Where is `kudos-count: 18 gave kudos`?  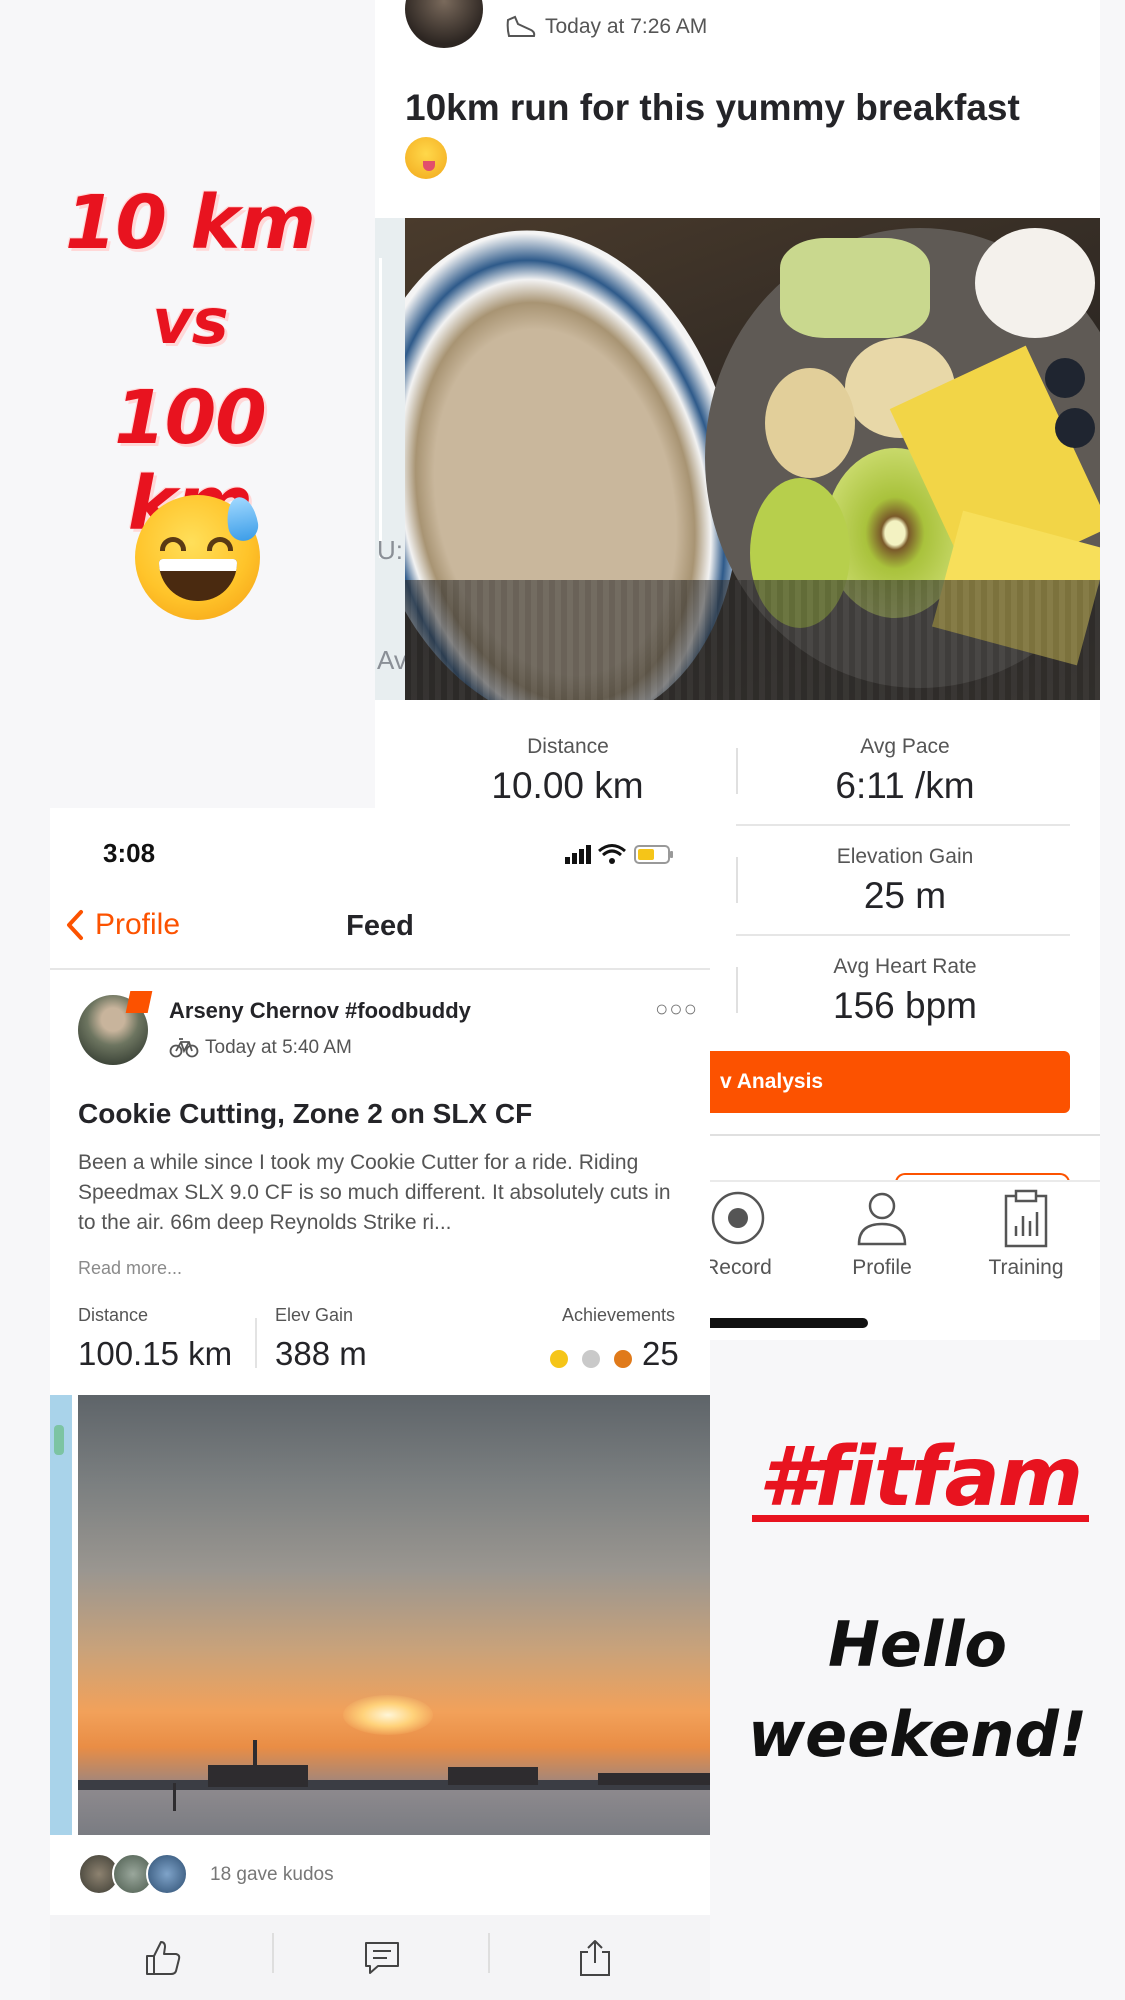
kudos-count: 18 gave kudos is located at coordinates (272, 1875).